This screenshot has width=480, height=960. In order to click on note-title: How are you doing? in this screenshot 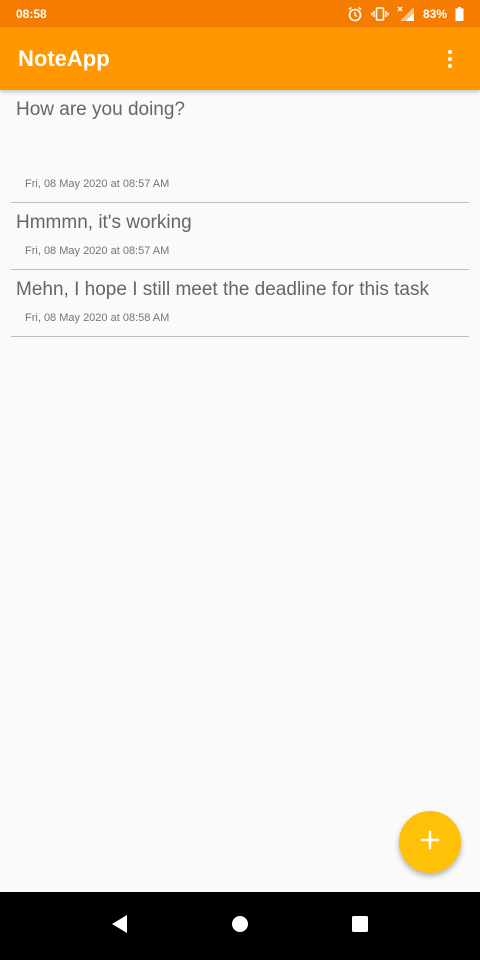, I will do `click(100, 109)`.